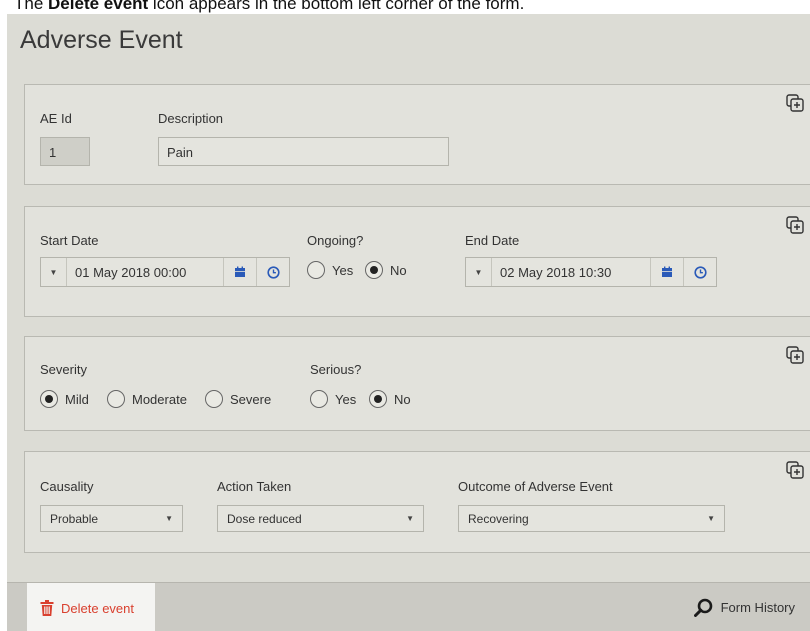 This screenshot has width=810, height=631. Describe the element at coordinates (408, 606) in the screenshot. I see `form-footer: Delete event Form History` at that location.